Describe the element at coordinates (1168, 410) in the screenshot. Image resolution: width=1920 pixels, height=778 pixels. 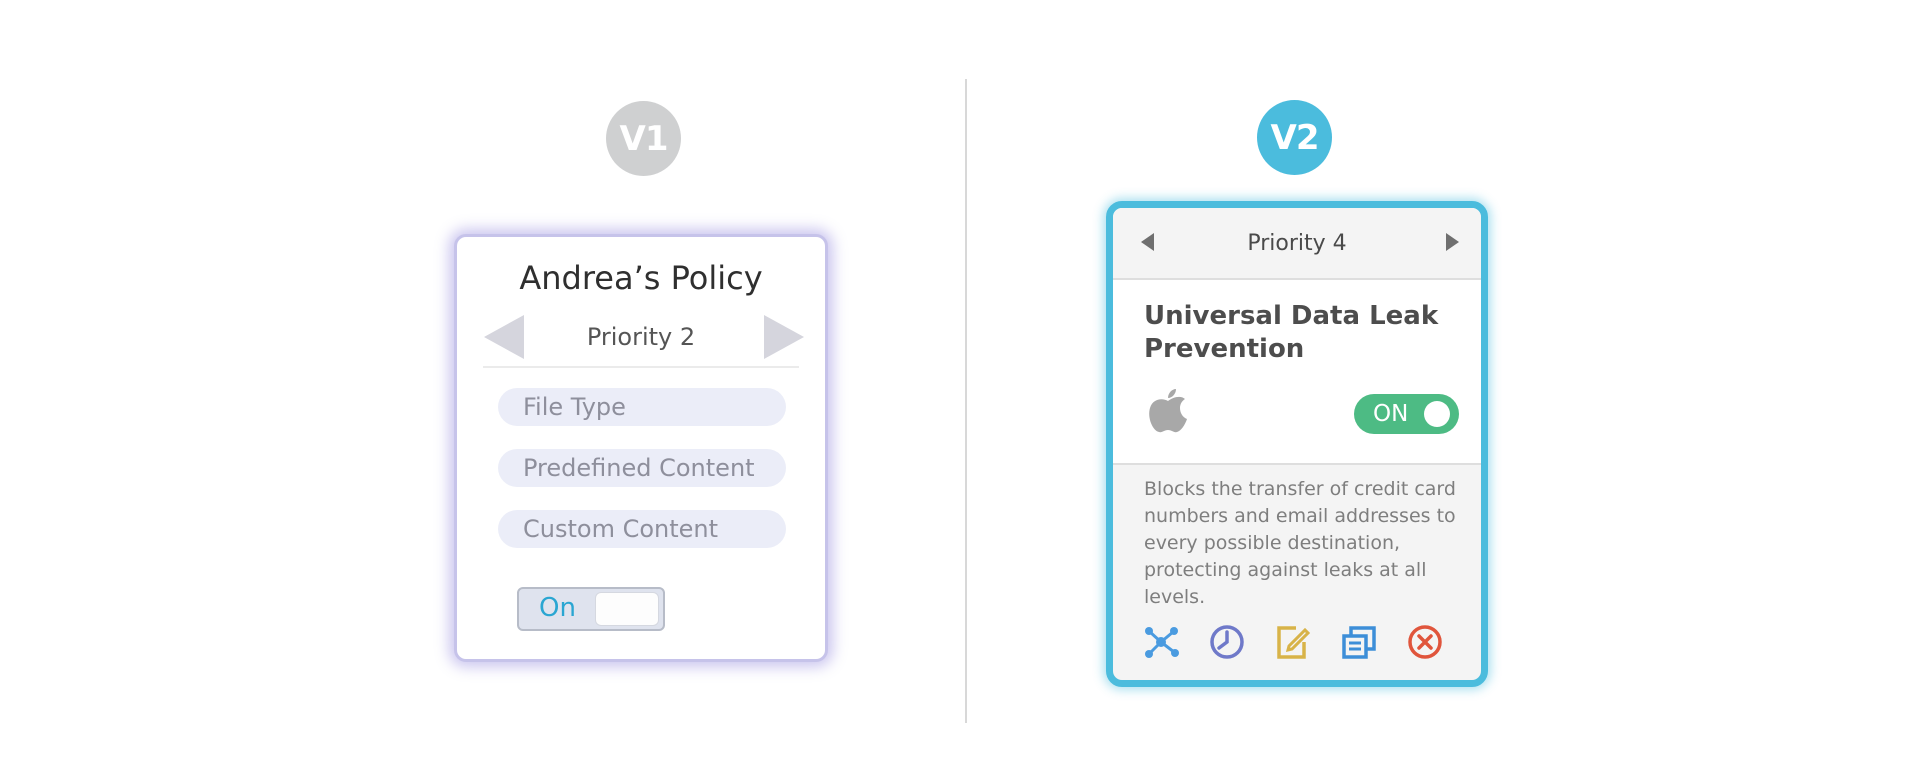
I see `apple-icon` at that location.